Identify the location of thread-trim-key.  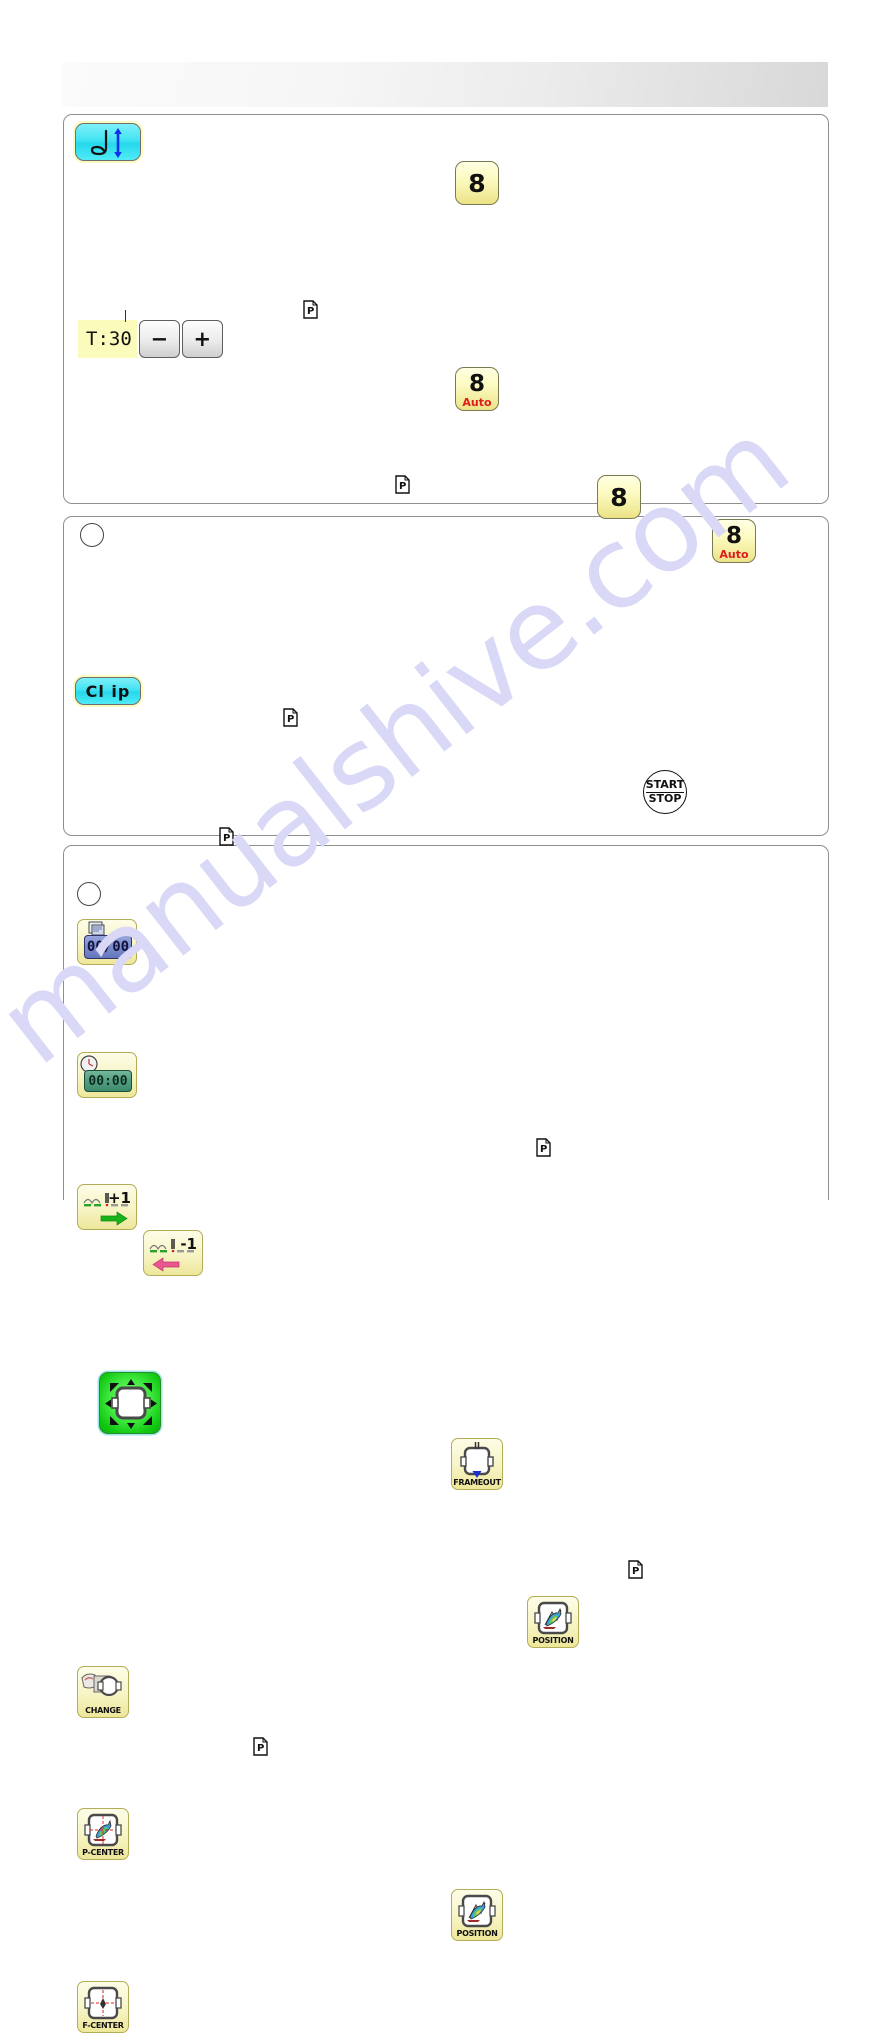
(108, 142).